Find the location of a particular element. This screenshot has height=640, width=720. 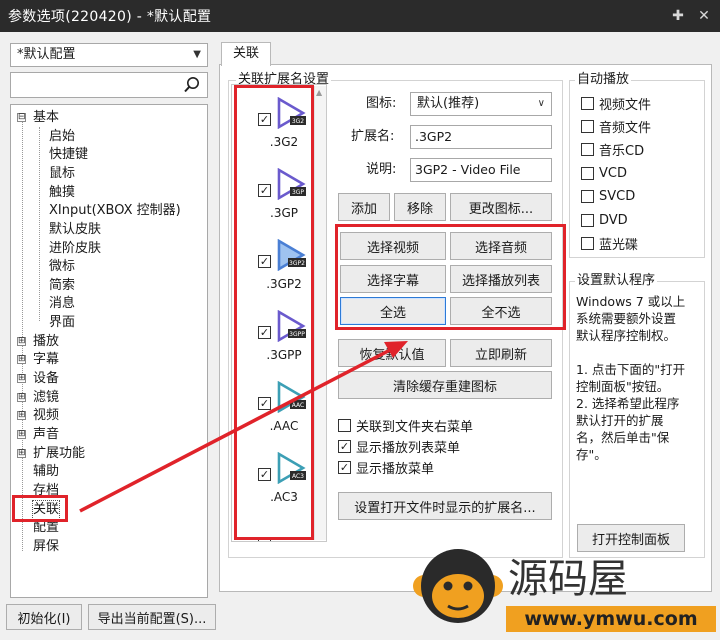

monkey-logo-icon: 源码屋 www.ymwu.com is located at coordinates (564, 590).